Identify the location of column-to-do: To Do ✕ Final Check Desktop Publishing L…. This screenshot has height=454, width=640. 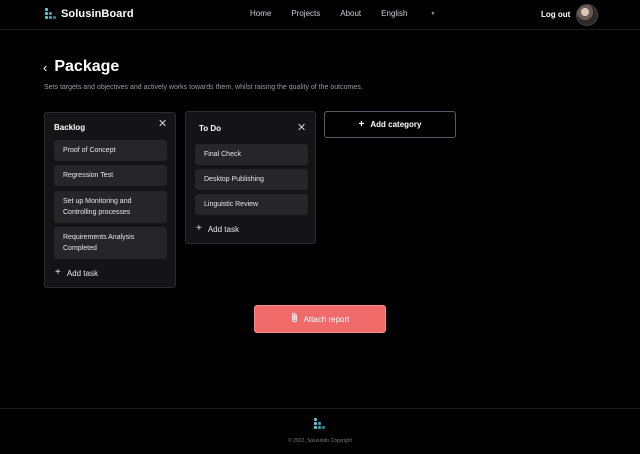
(250, 177).